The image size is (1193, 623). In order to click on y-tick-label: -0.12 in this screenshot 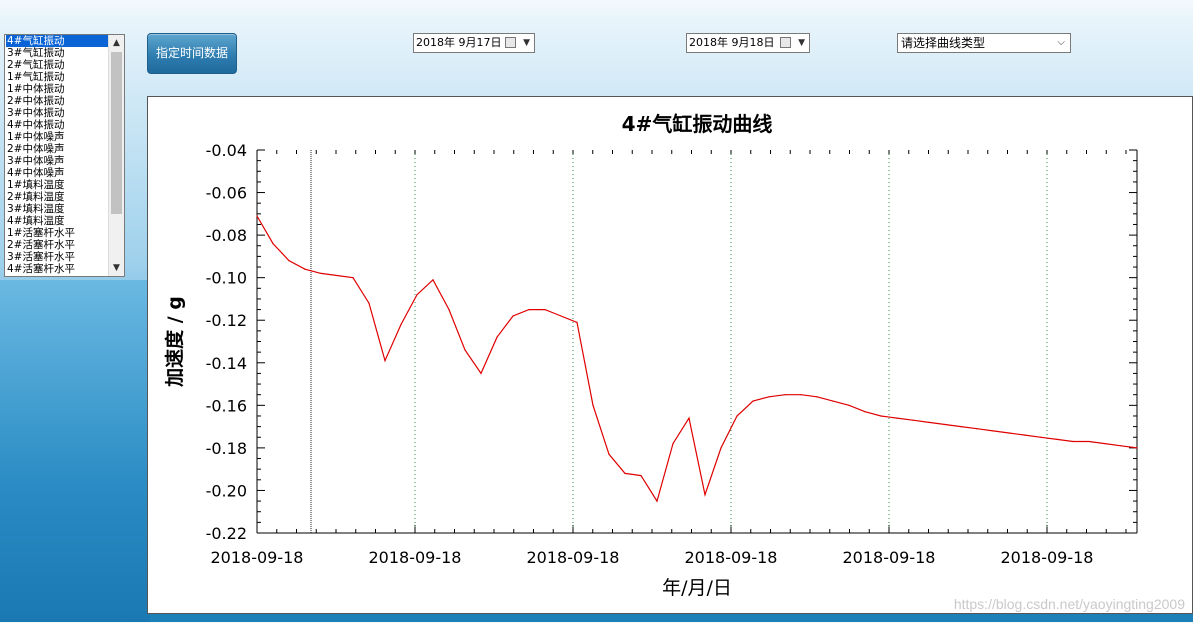, I will do `click(226, 320)`.